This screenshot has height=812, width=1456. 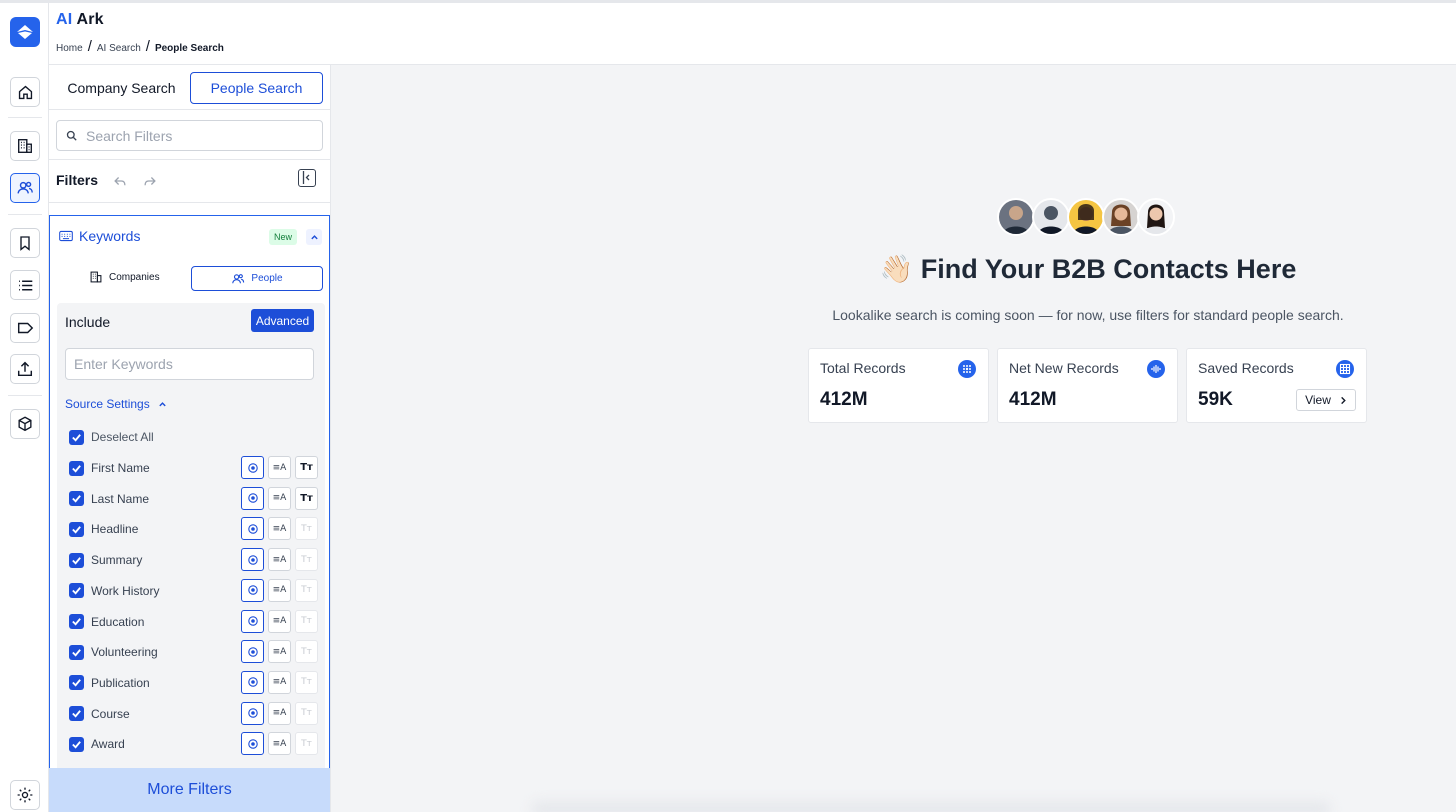 I want to click on keywords-input, so click(x=189, y=364).